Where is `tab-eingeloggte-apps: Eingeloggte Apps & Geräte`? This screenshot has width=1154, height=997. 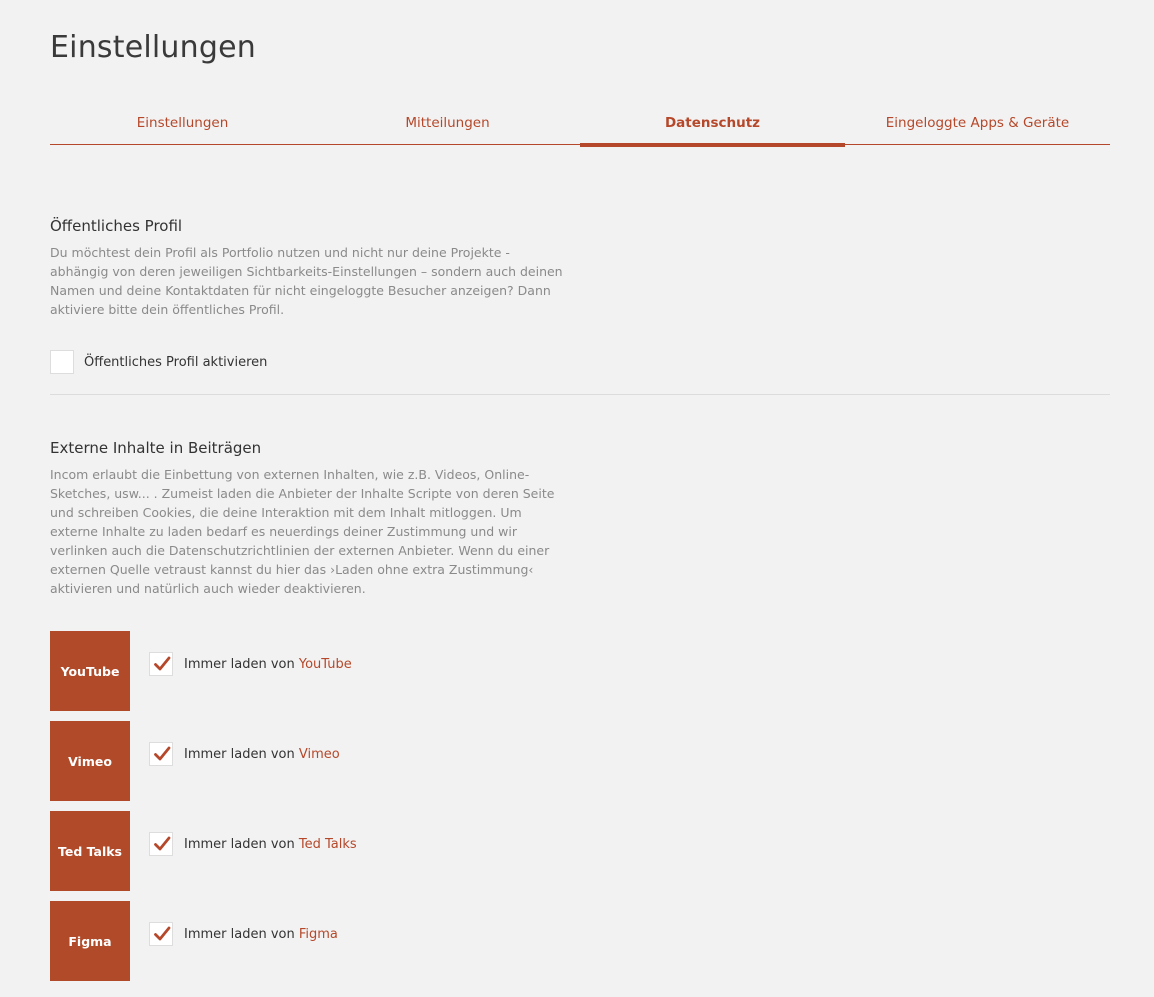
tab-eingeloggte-apps: Eingeloggte Apps & Geräte is located at coordinates (977, 124).